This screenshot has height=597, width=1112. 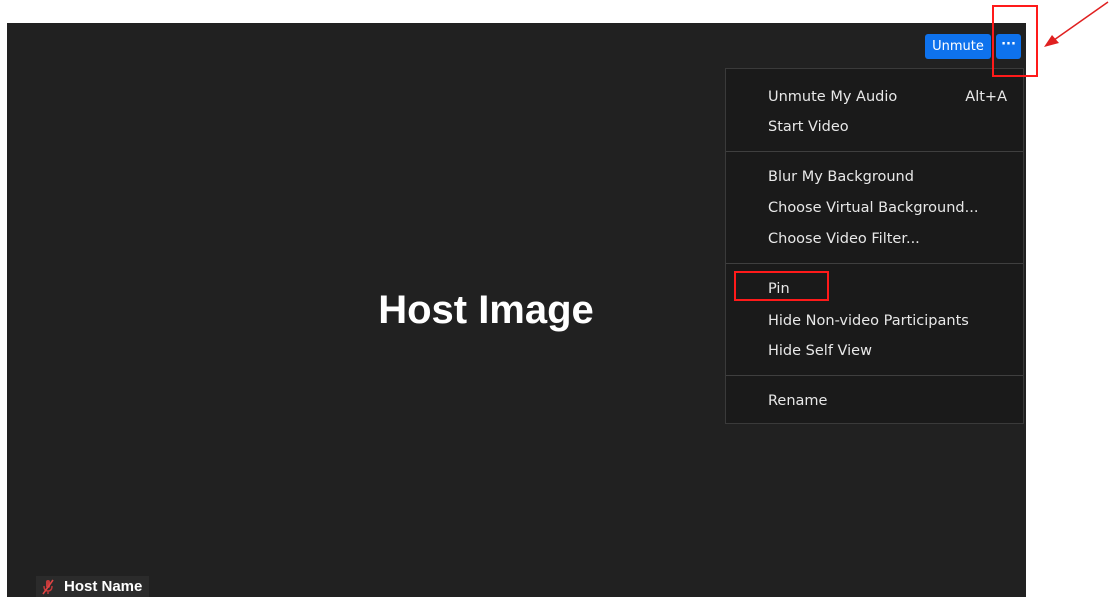 I want to click on menu-item-hide-self-view: Hide Self View, so click(x=887, y=351).